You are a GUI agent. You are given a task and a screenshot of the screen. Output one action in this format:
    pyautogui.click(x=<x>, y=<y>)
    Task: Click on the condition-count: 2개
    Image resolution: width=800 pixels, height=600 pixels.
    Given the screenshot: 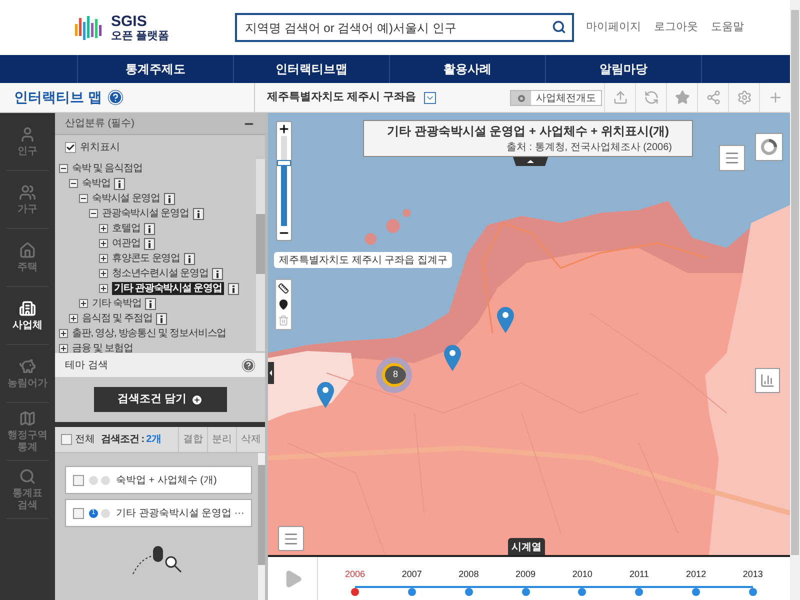 What is the action you would take?
    pyautogui.click(x=154, y=440)
    